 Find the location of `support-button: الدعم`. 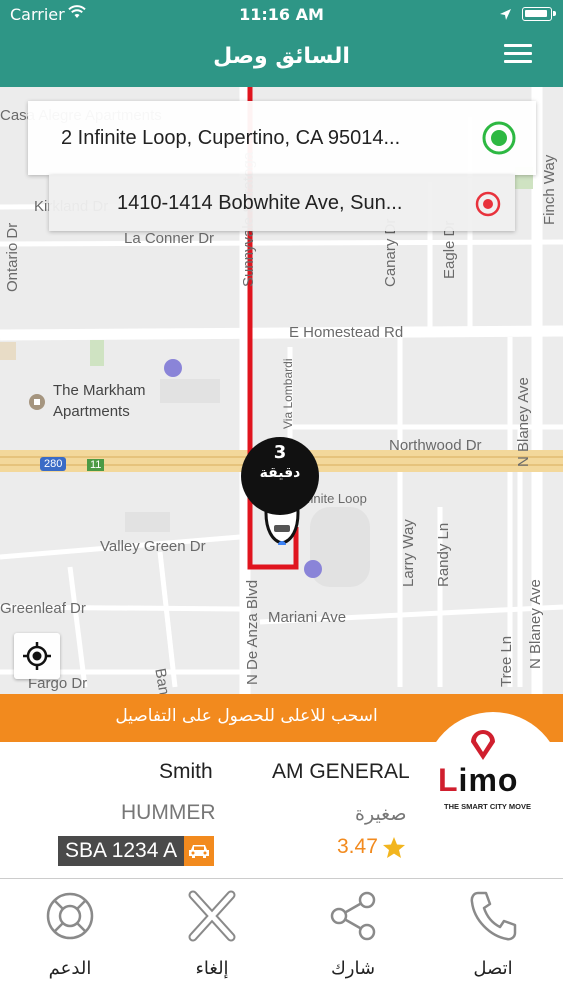

support-button: الدعم is located at coordinates (70, 939).